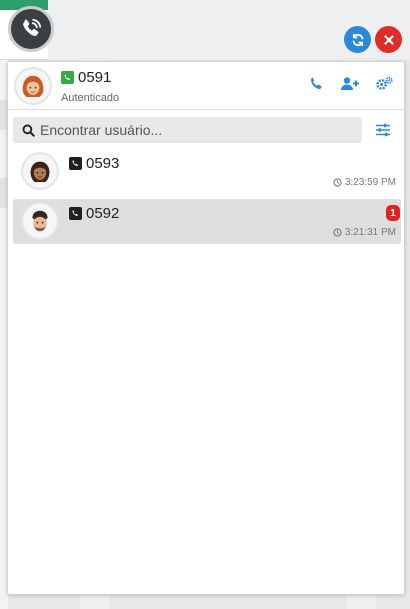  I want to click on add-user-button, so click(350, 83).